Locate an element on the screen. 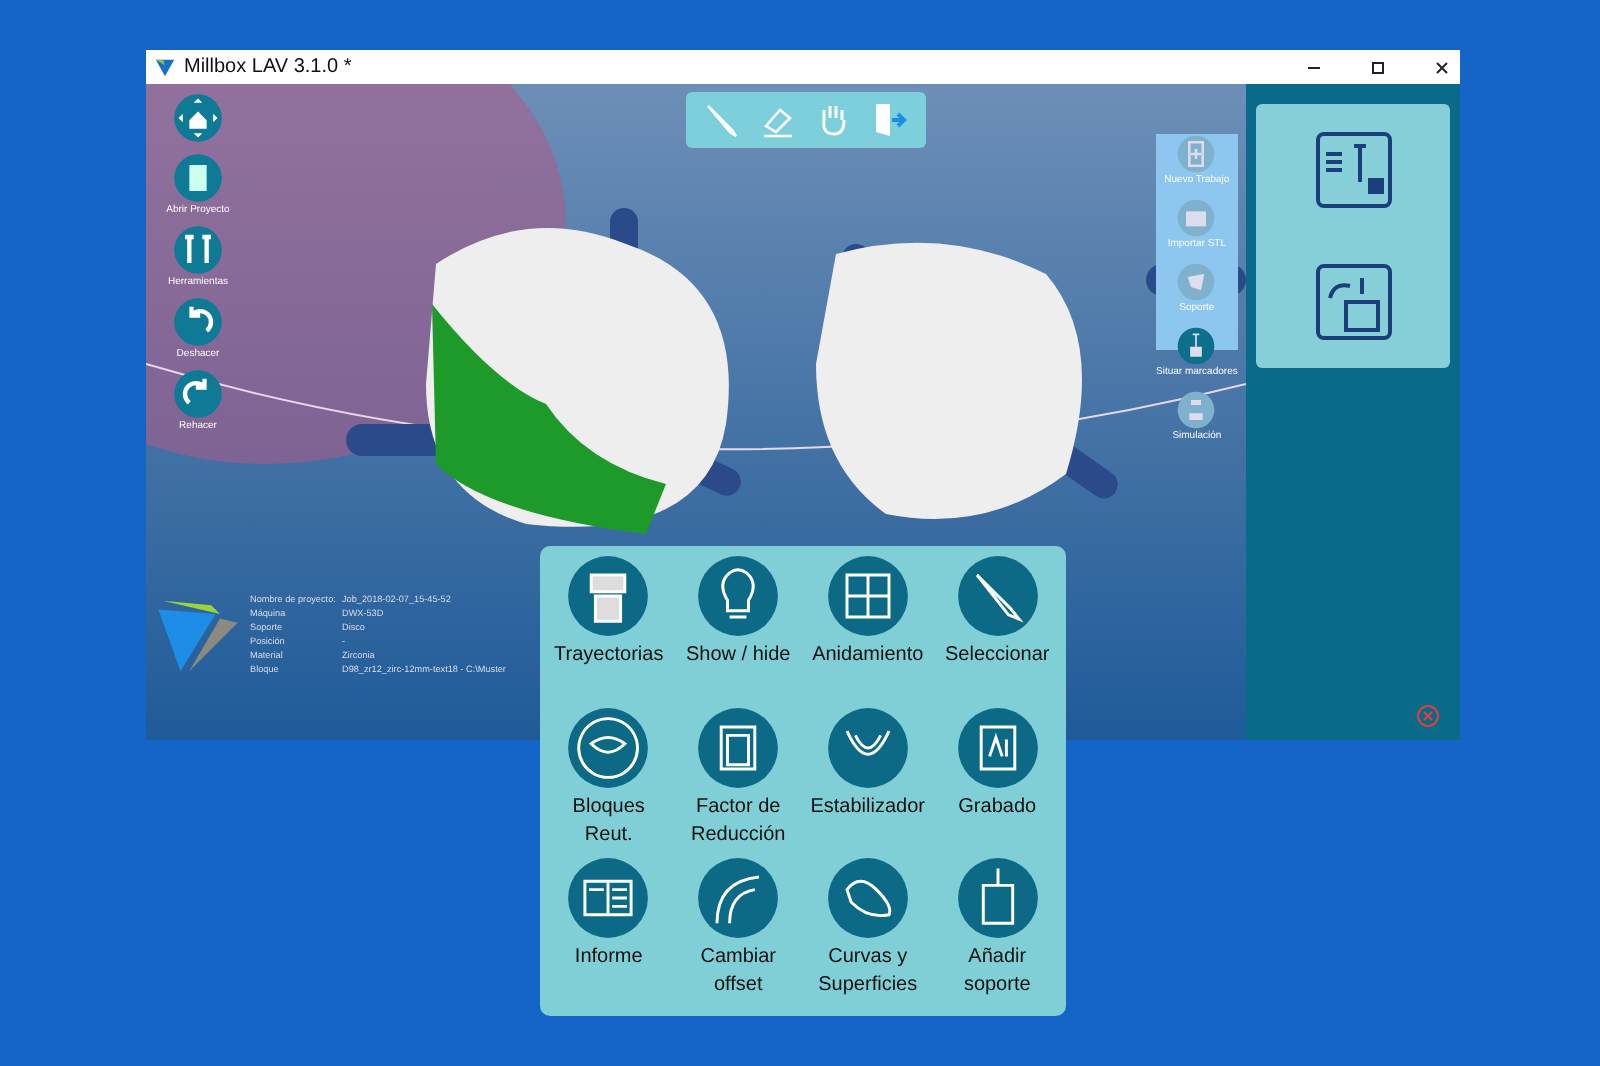 This screenshot has height=1066, width=1600. tool-label: Grabado is located at coordinates (997, 807).